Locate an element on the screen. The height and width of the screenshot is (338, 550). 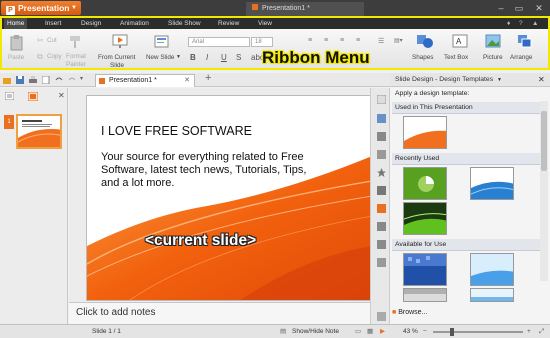
document-title-tab: Presentation1 * is located at coordinates (305, 9).